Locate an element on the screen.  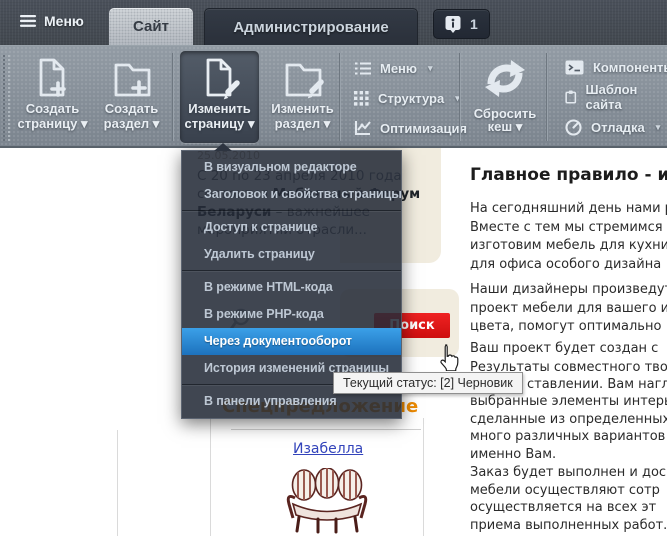
main-menu-label: Меню is located at coordinates (64, 21).